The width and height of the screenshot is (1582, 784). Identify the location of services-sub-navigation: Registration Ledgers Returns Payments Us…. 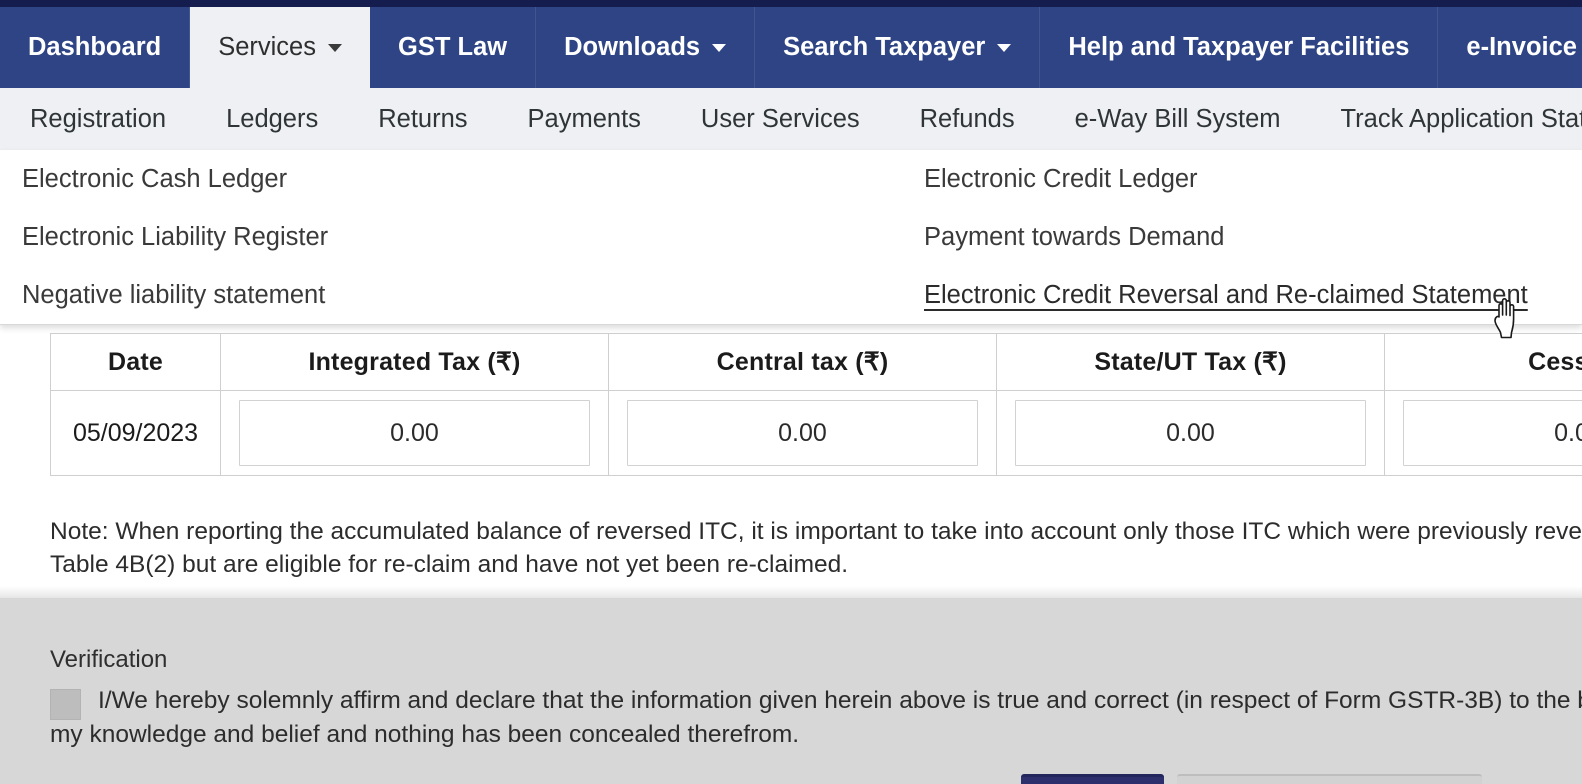
(791, 119).